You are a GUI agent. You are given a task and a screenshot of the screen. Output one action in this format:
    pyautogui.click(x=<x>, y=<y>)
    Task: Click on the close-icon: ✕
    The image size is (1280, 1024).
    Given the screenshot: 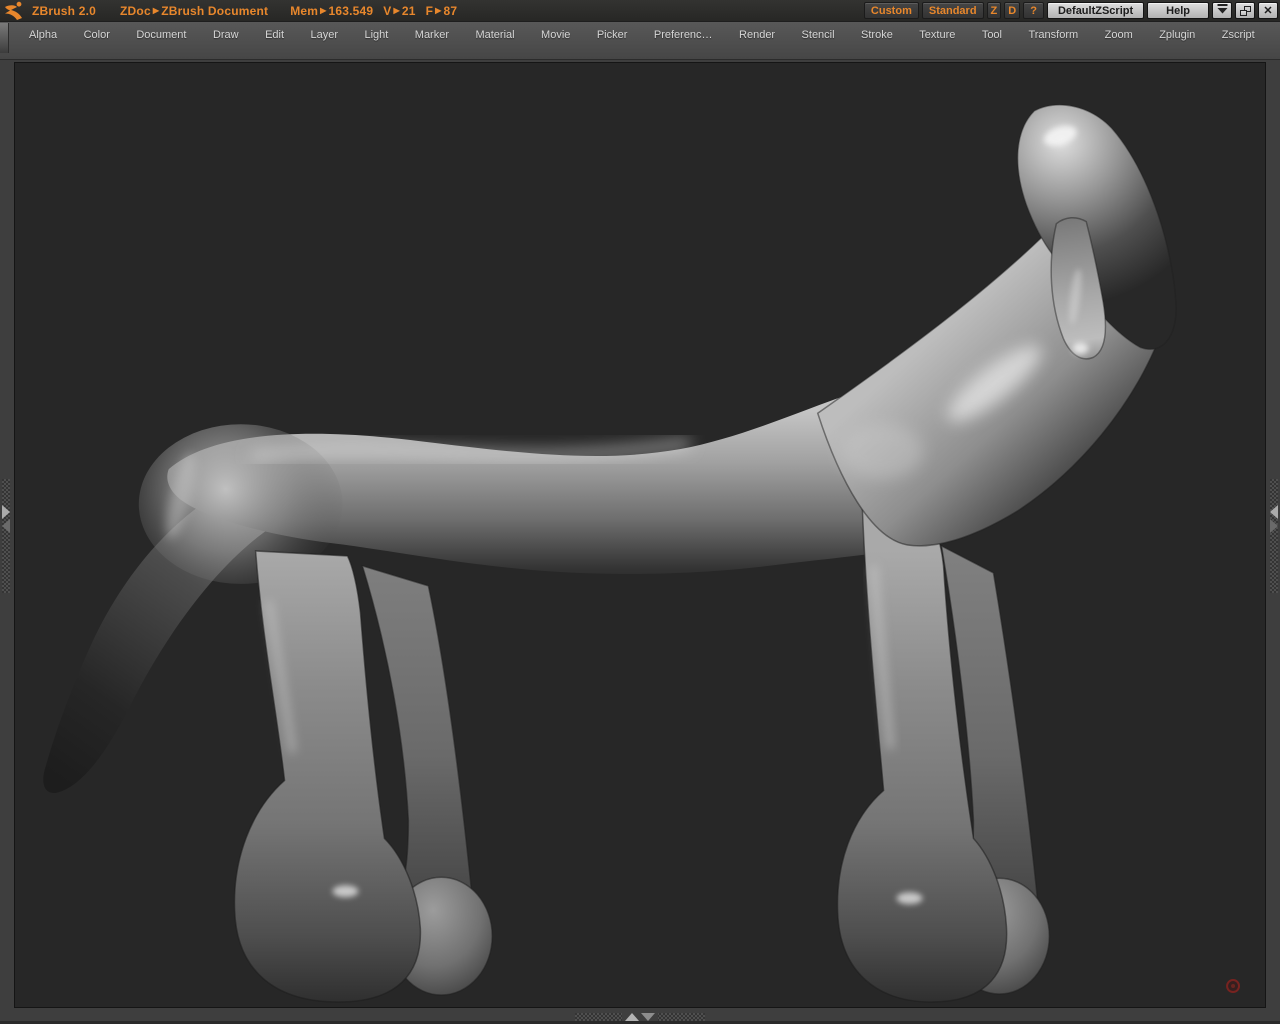 What is the action you would take?
    pyautogui.click(x=1268, y=11)
    